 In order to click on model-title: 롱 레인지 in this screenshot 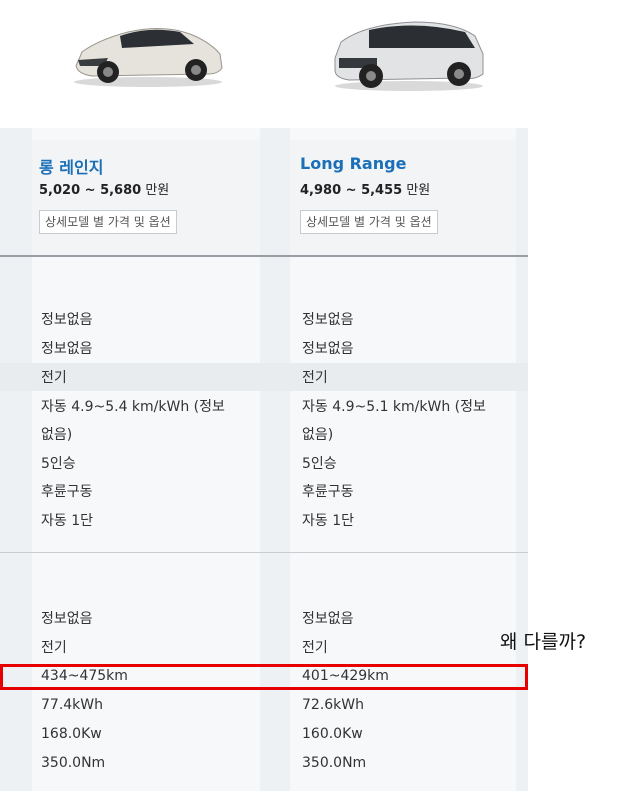, I will do `click(71, 166)`.